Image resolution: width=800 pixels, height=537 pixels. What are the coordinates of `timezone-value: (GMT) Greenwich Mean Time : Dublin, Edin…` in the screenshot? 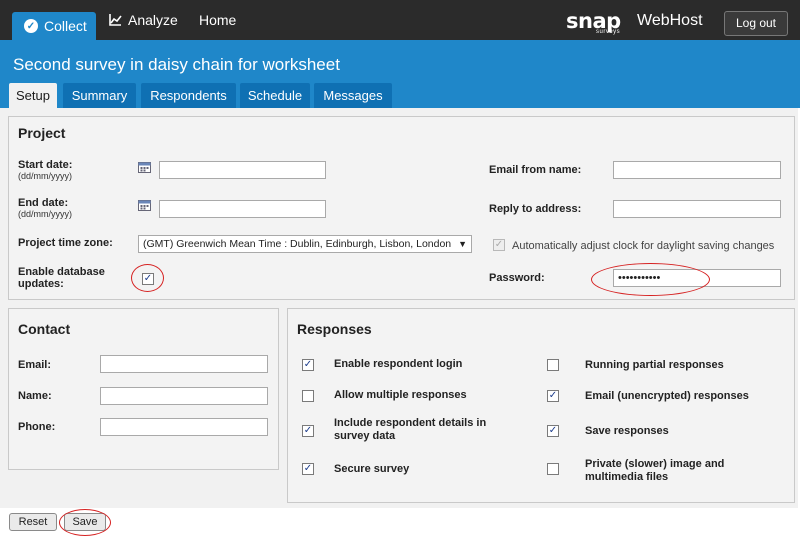 It's located at (297, 244).